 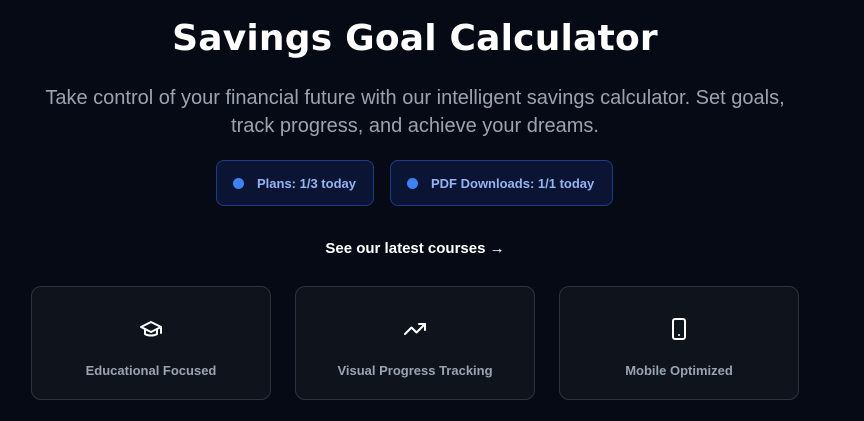 I want to click on page-title: Savings Goal Calculator, so click(x=415, y=38).